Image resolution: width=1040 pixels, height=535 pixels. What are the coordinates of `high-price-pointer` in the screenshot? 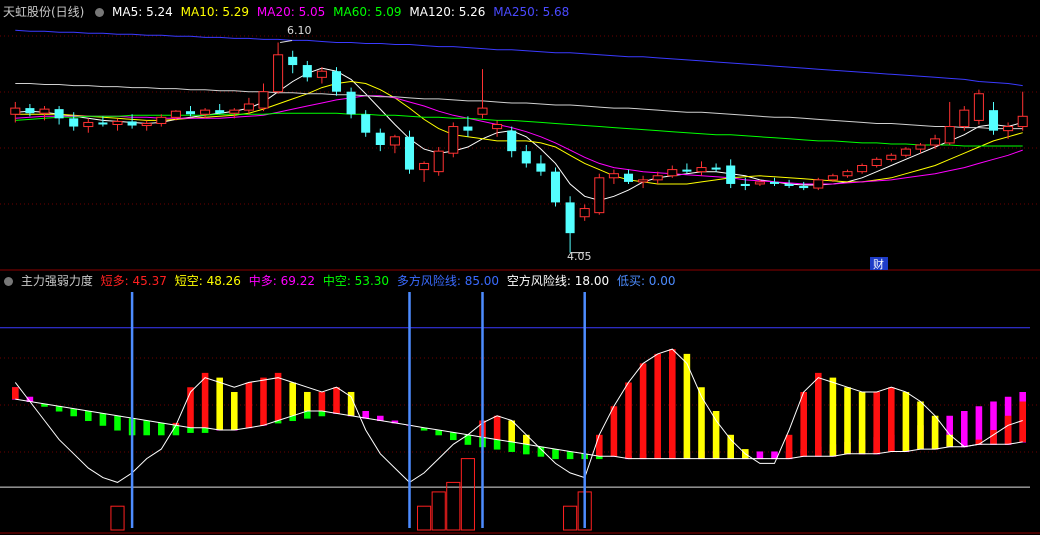 It's located at (286, 41).